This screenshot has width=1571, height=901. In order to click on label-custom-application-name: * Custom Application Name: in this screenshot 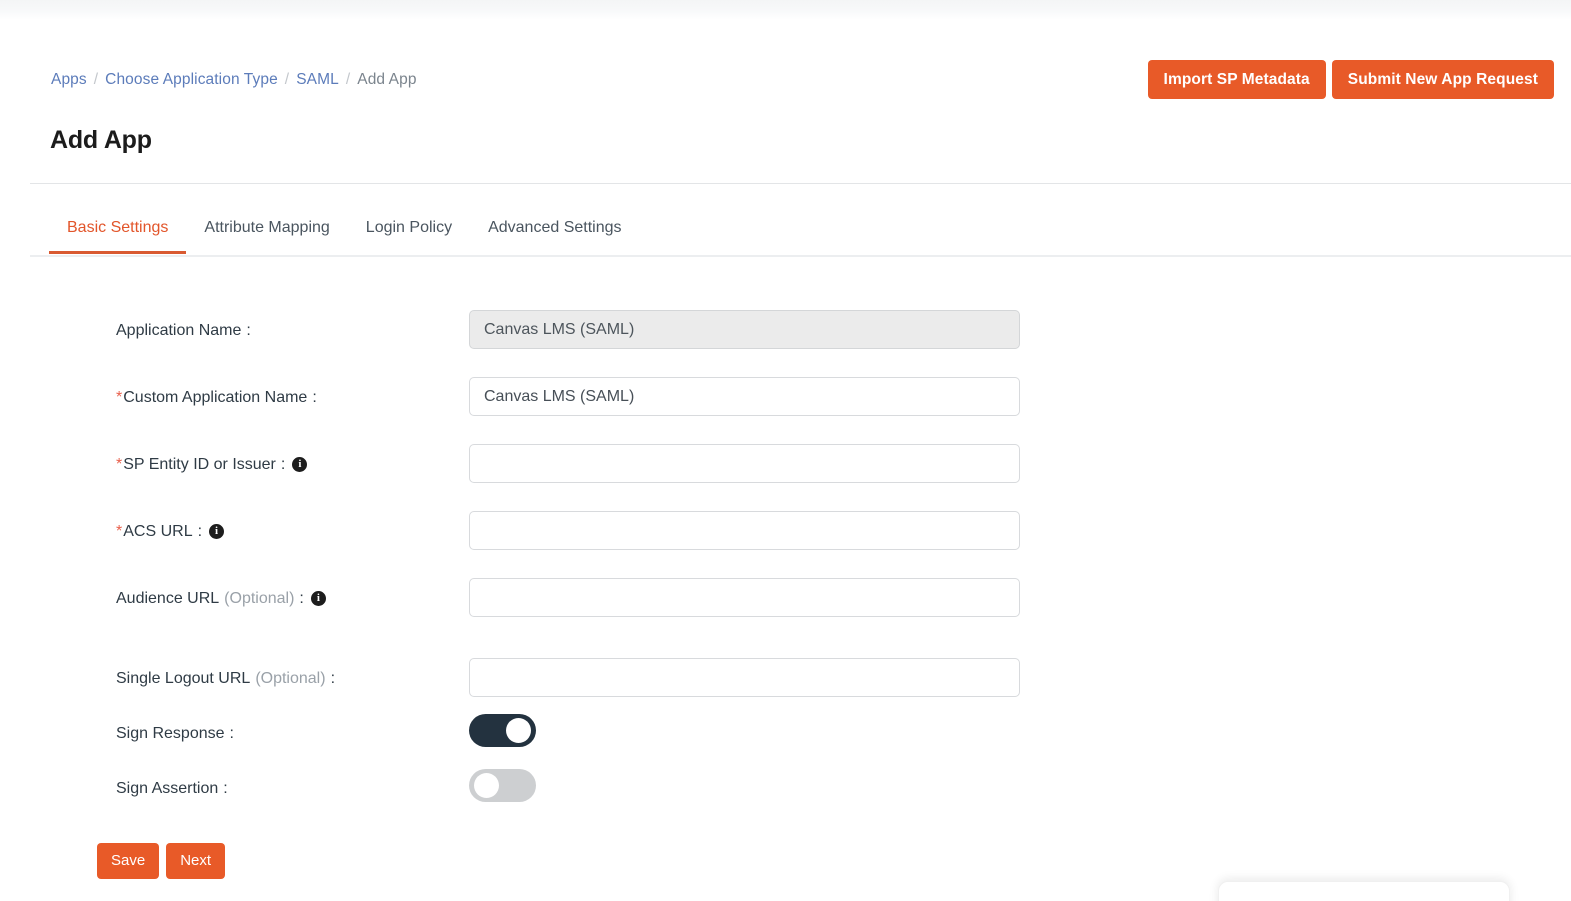, I will do `click(216, 397)`.